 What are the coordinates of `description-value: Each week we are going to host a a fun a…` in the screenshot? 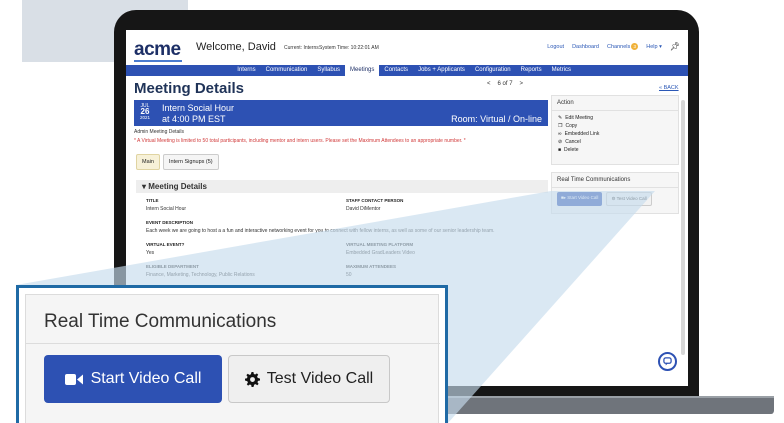 It's located at (320, 231).